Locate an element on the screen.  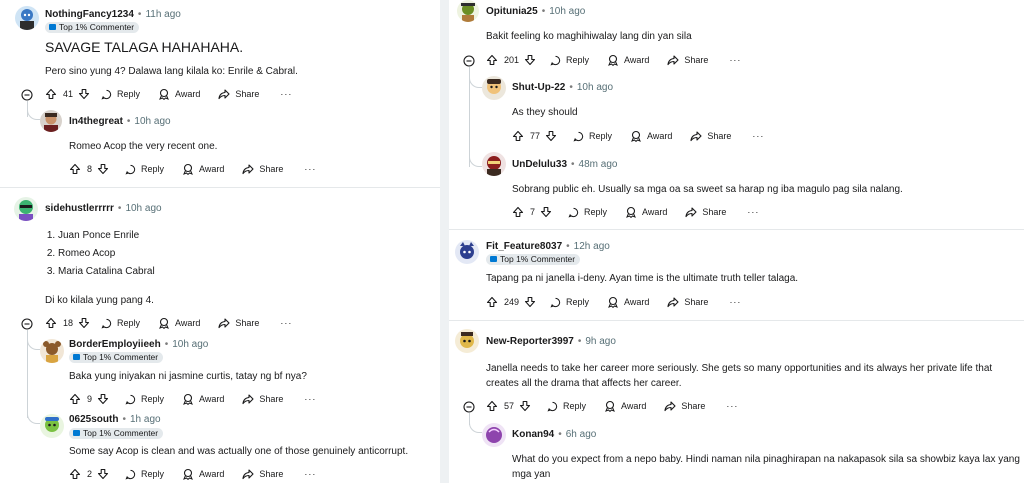
author-name: UnDelulu33 is located at coordinates (539, 164).